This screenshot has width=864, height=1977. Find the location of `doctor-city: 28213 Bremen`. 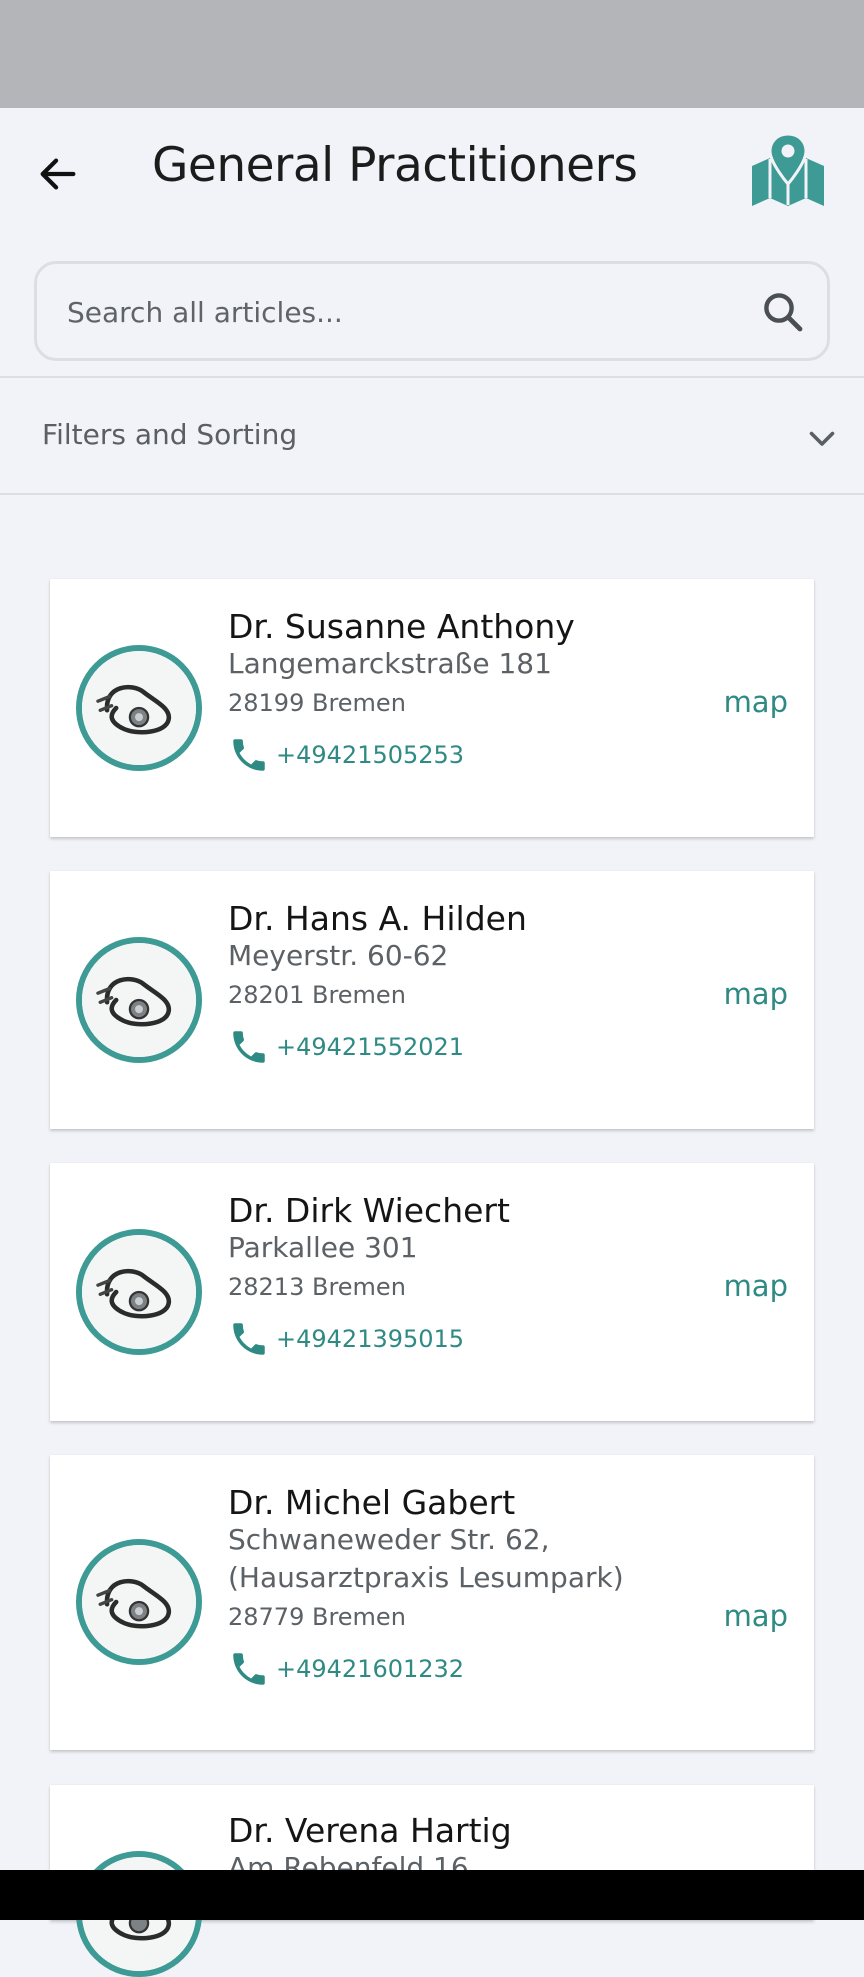

doctor-city: 28213 Bremen is located at coordinates (317, 1287).